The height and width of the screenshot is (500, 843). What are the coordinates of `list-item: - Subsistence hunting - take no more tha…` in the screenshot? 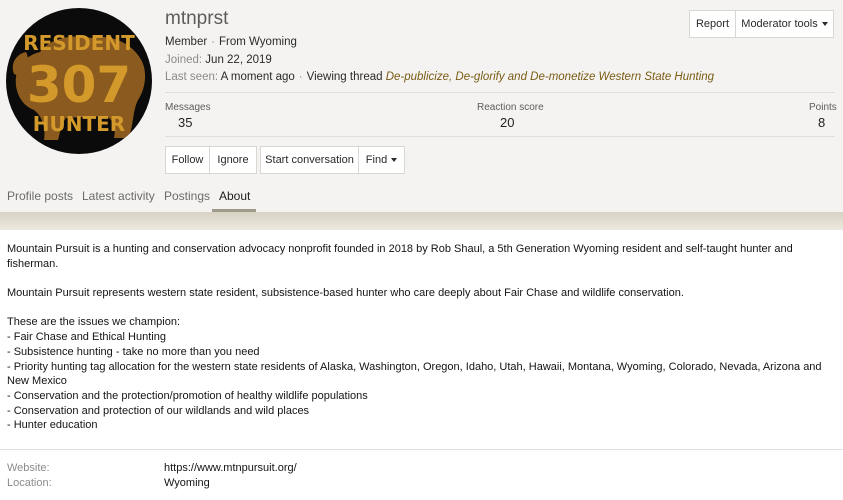 It's located at (133, 351).